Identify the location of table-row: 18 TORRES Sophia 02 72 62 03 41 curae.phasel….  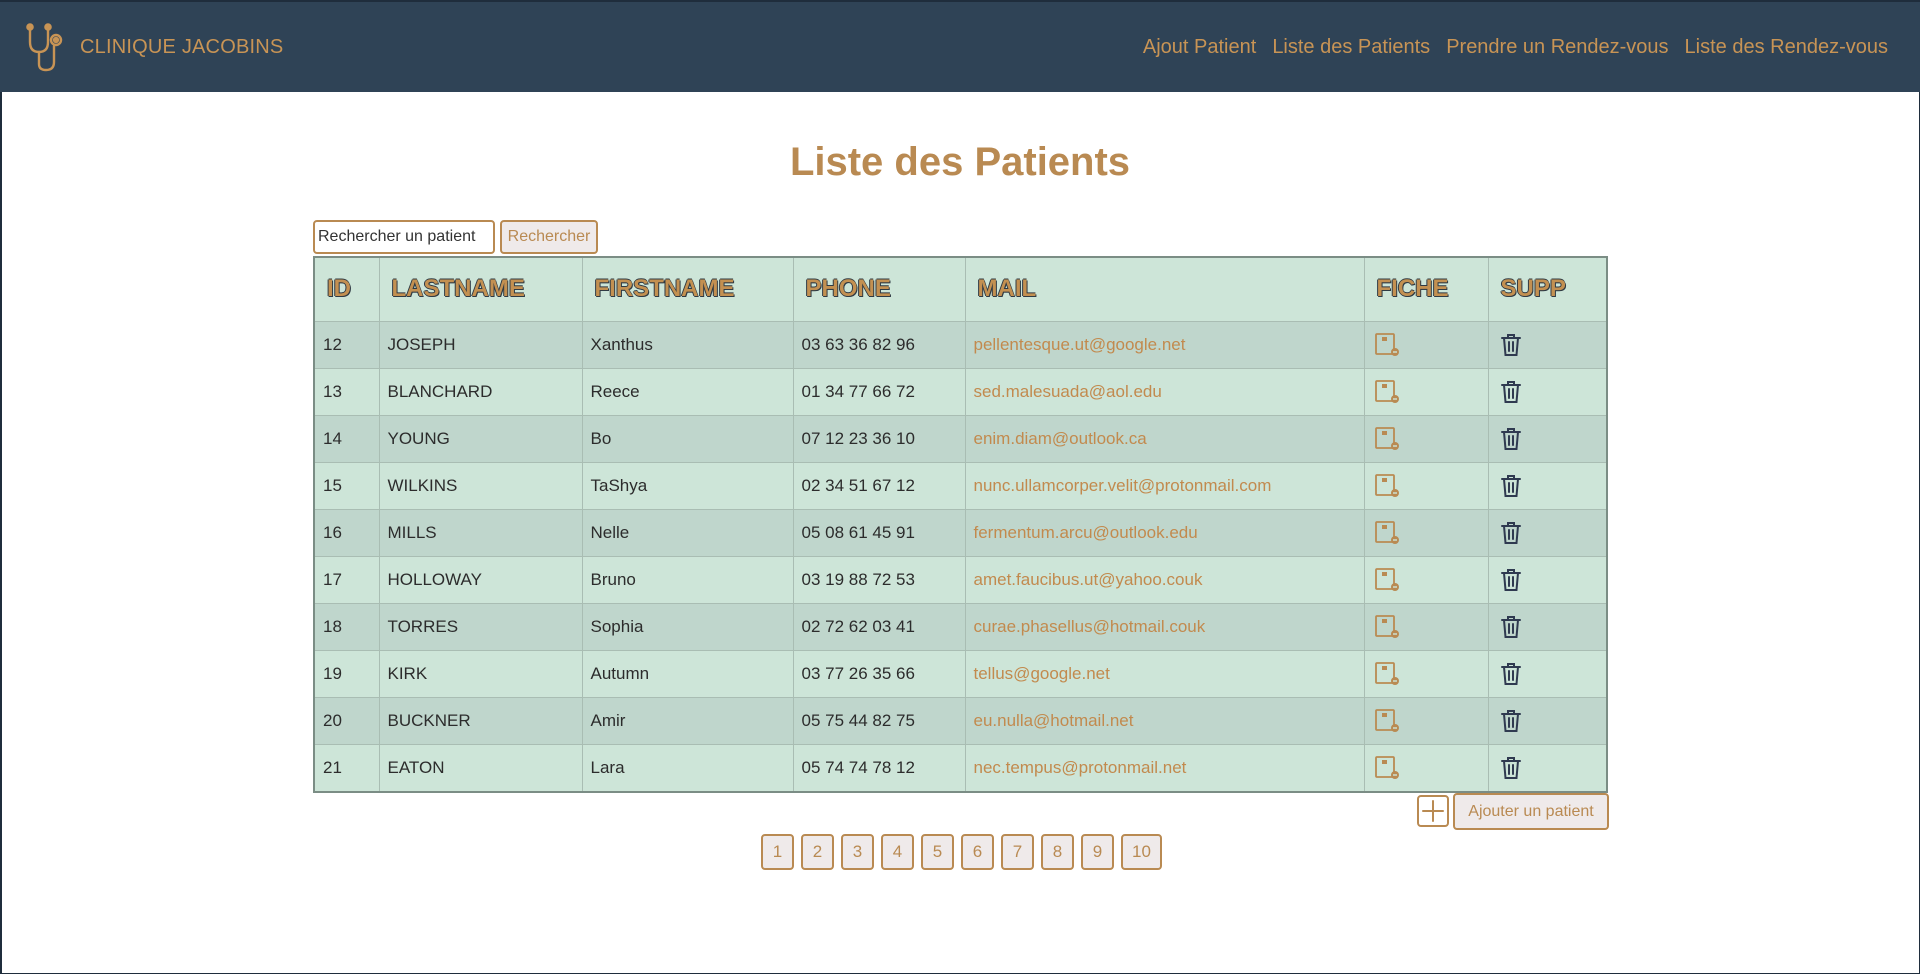
(960, 626).